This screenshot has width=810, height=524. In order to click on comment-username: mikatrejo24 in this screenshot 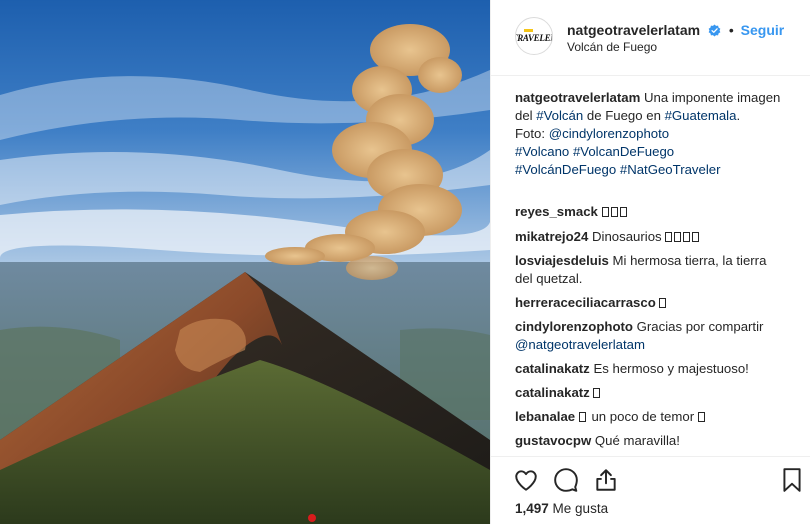, I will do `click(551, 236)`.